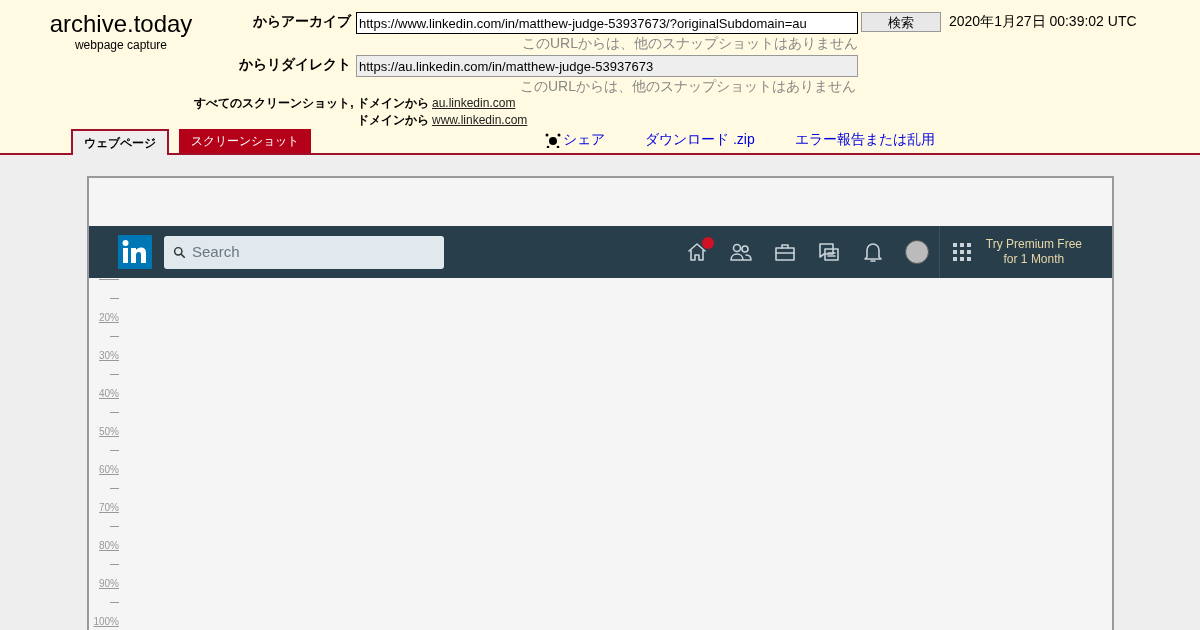 This screenshot has height=630, width=1200. I want to click on action-link: シェア, so click(584, 139).